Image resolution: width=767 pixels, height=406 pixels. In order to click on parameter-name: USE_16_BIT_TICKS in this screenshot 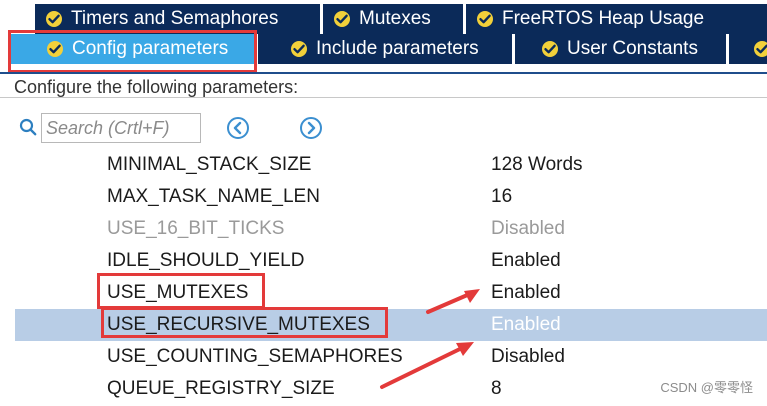, I will do `click(196, 228)`.